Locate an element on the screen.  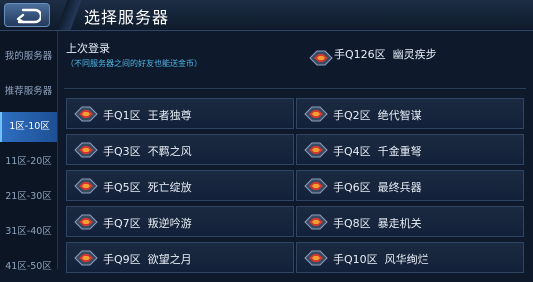
server-card: 手Q2区 绝代智谋 is located at coordinates (410, 113).